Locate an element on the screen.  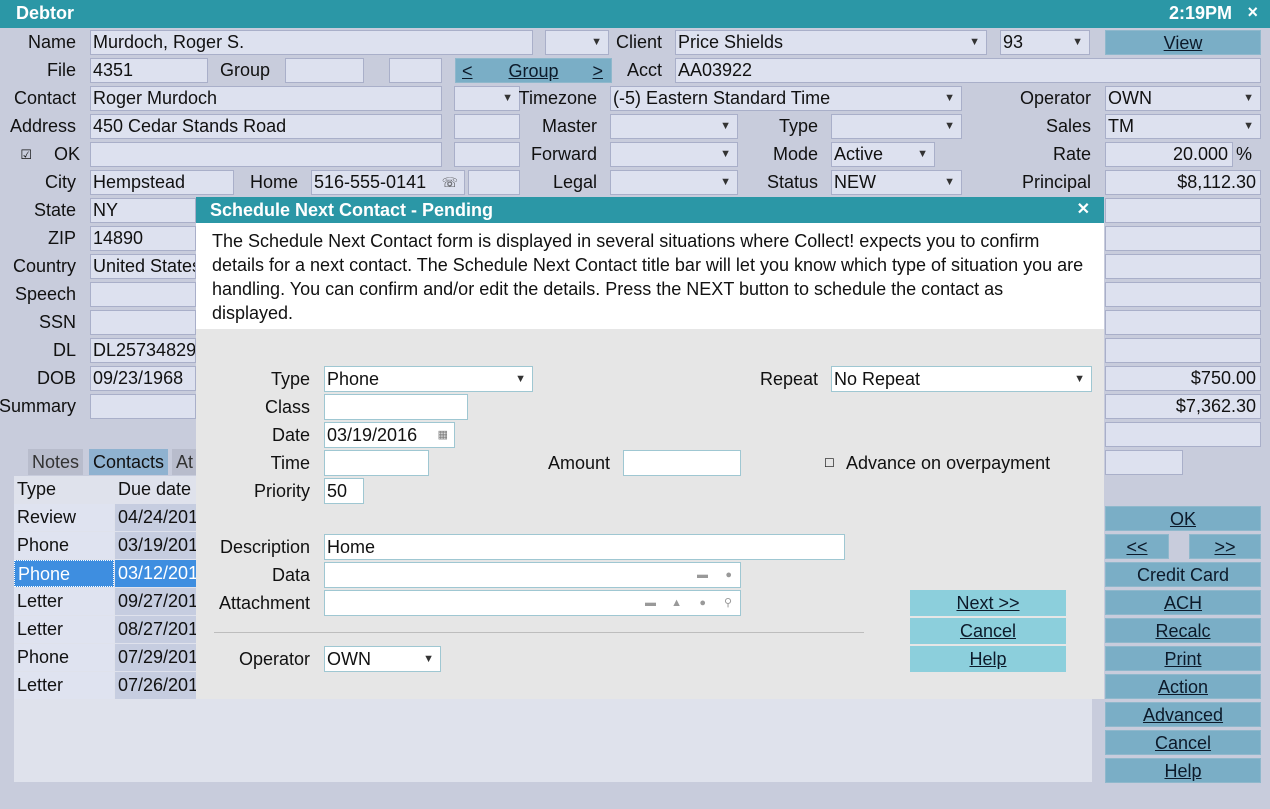
advance-checkbox: ☐ is located at coordinates (831, 463).